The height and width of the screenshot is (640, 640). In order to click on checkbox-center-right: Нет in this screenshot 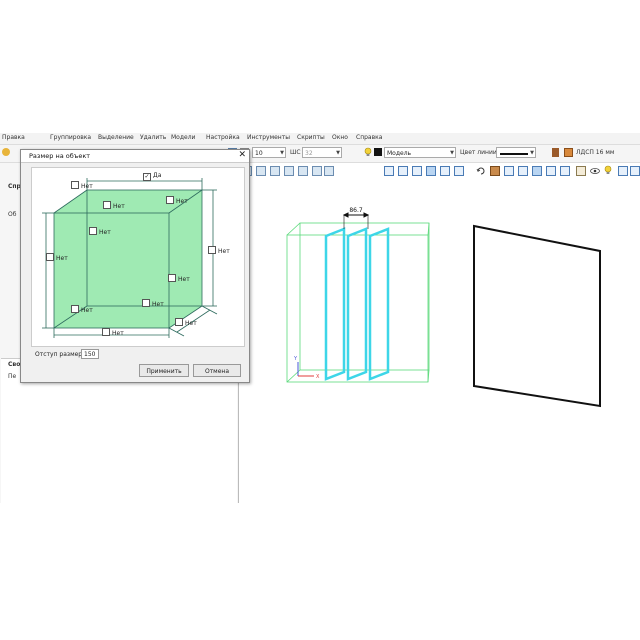, I will do `click(179, 279)`.